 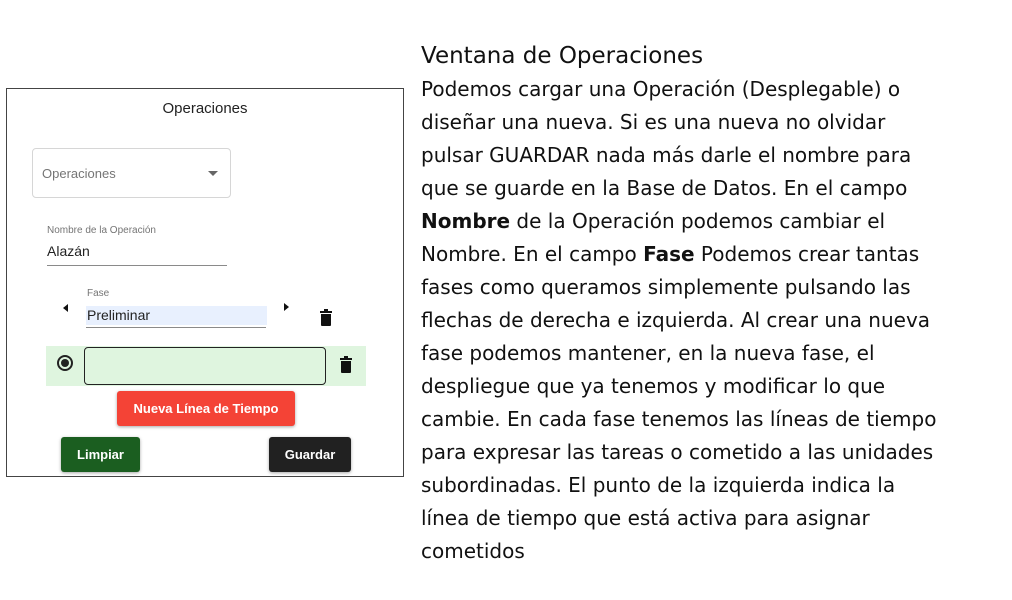 I want to click on clear-button: Limpiar, so click(x=100, y=454).